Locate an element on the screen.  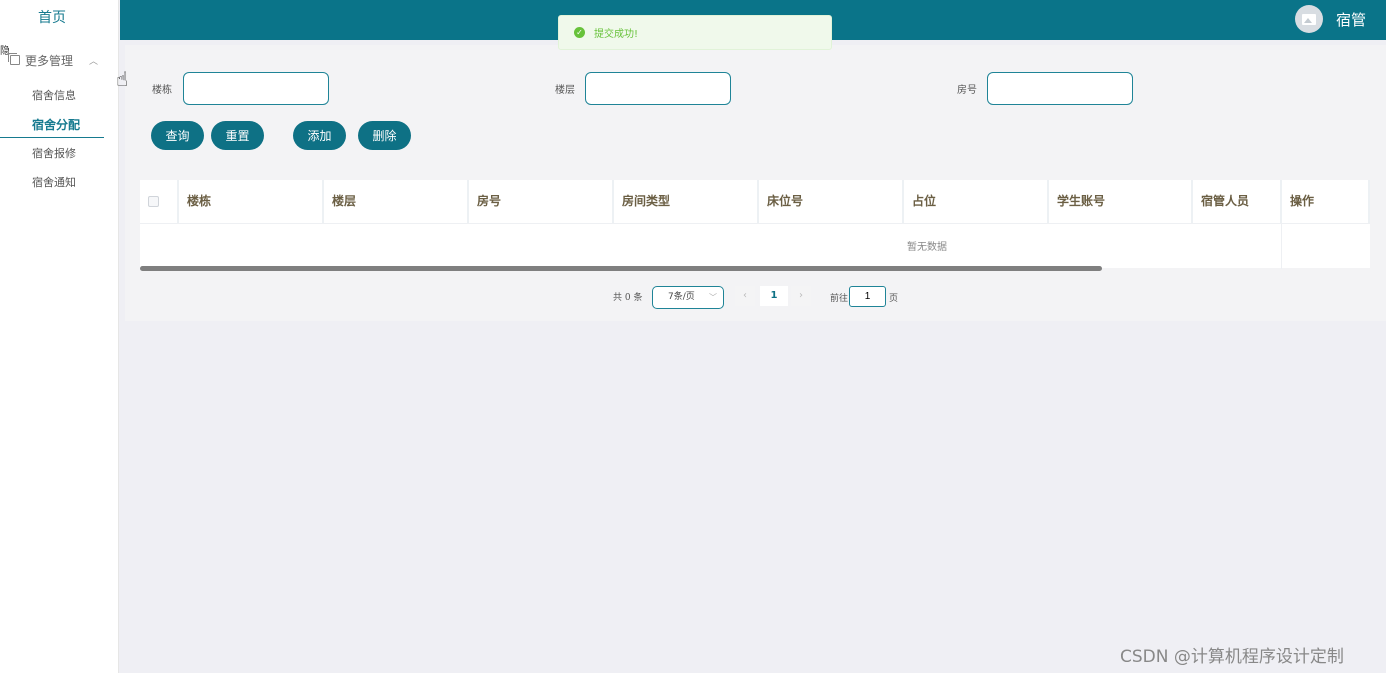
watermark: CSDN @计算机程序设计定制 is located at coordinates (1232, 657).